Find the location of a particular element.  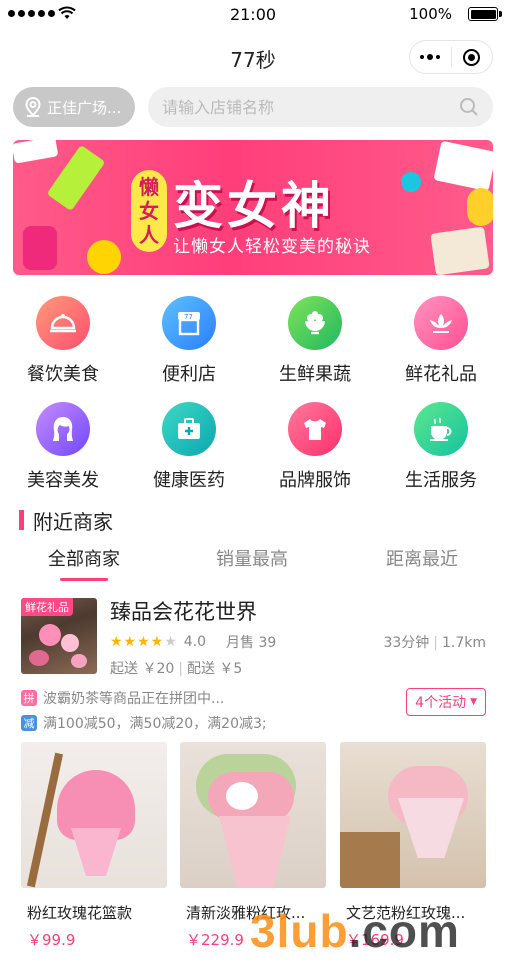

category-beauty-hair: 美容美发 is located at coordinates (63, 447).